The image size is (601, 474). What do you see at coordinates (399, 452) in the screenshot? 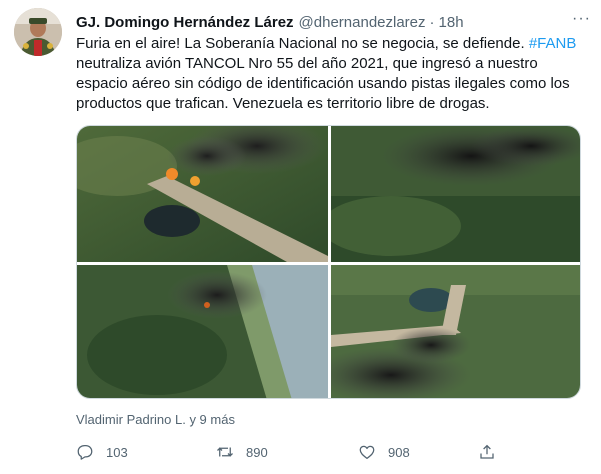
I see `like-count: 908` at bounding box center [399, 452].